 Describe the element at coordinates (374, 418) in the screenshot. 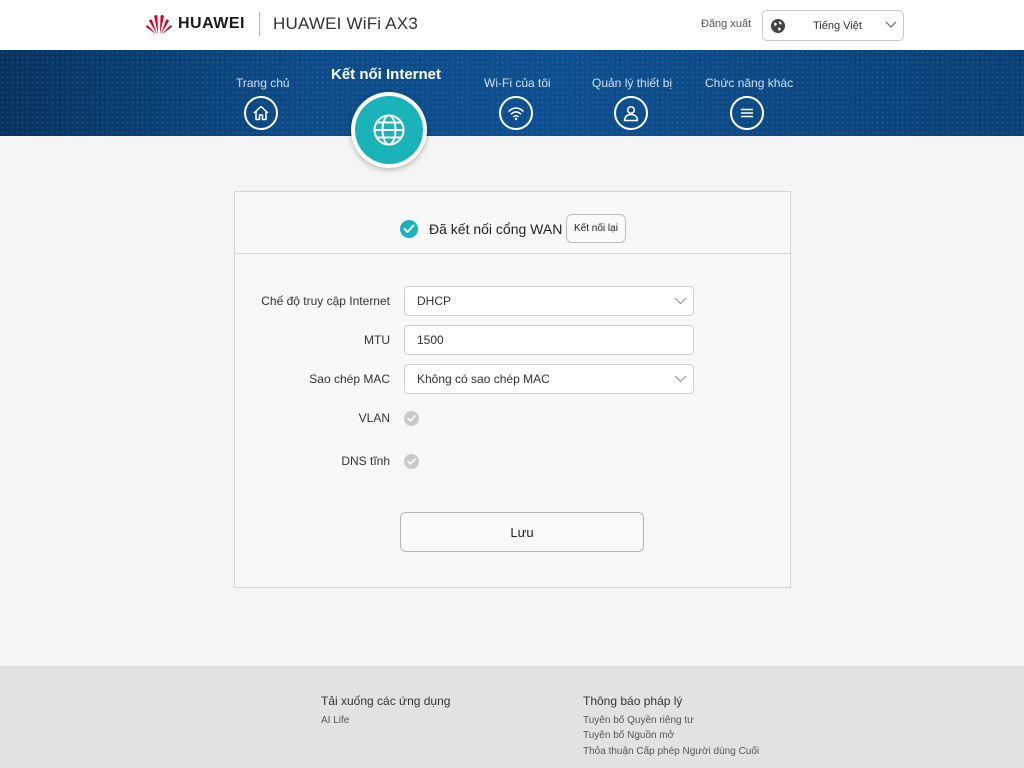

I see `vlan-label: VLAN` at that location.